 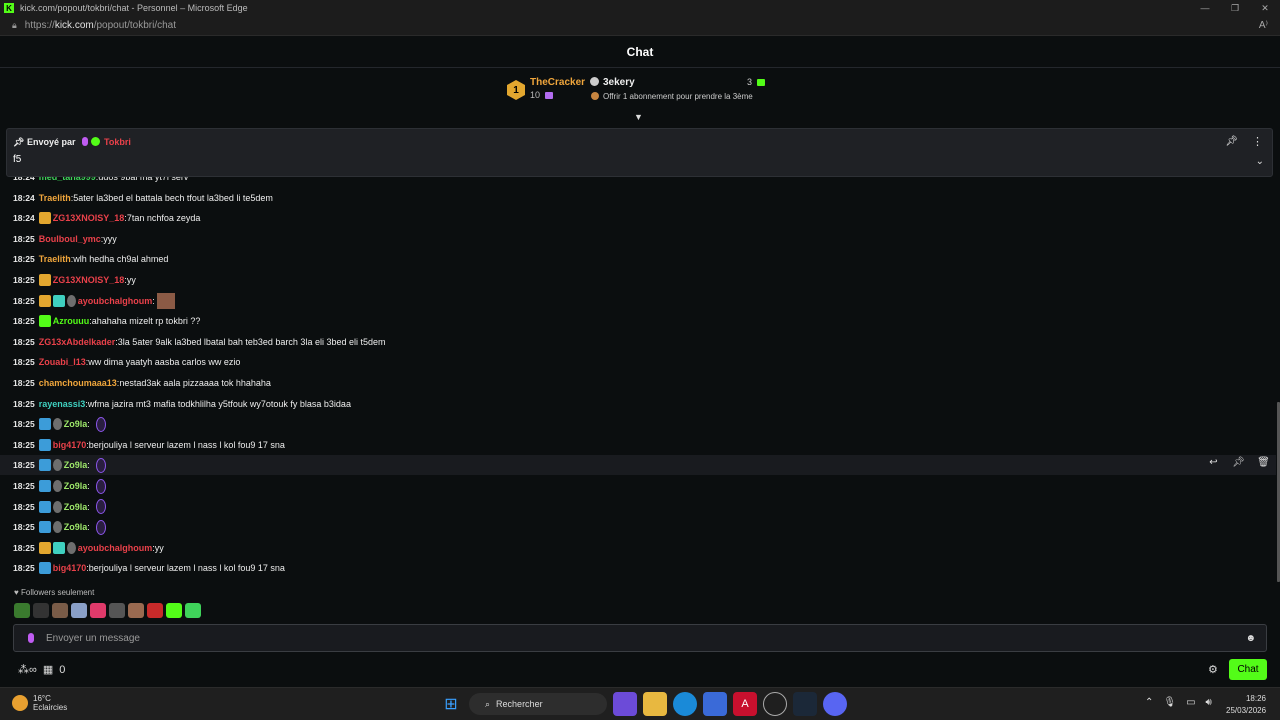 What do you see at coordinates (27, 669) in the screenshot?
I see `points-icon: ⁂∞` at bounding box center [27, 669].